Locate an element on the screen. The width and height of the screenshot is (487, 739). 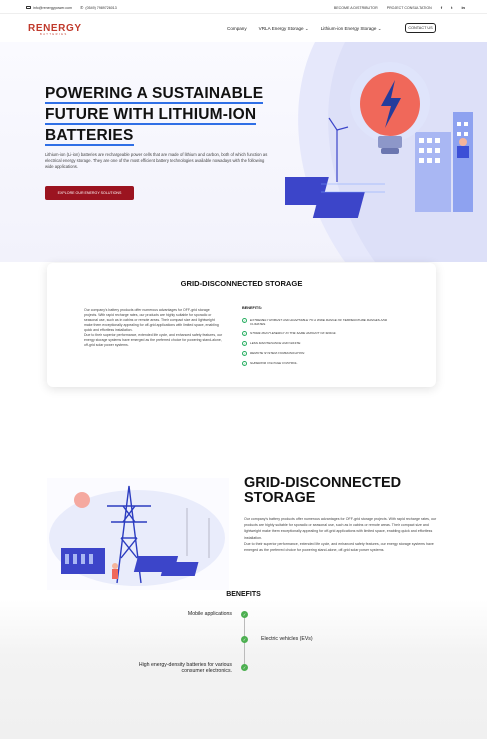
hero-title-line: POWERING A SUSTAINABLE is located at coordinates (154, 94).